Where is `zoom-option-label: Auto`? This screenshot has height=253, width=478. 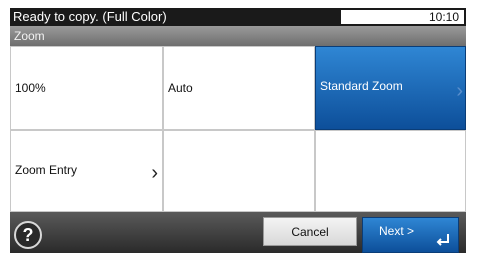
zoom-option-label: Auto is located at coordinates (180, 88).